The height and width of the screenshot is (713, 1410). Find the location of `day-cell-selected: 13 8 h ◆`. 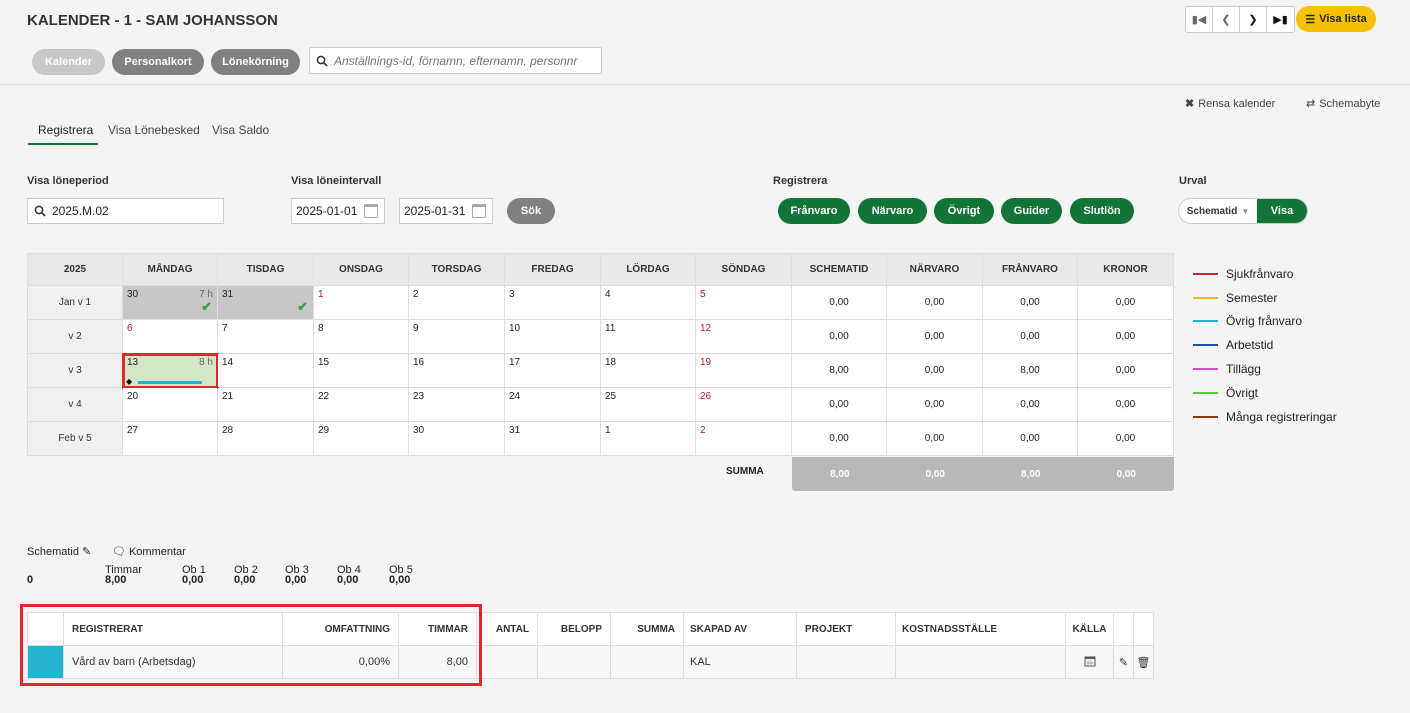

day-cell-selected: 13 8 h ◆ is located at coordinates (170, 370).